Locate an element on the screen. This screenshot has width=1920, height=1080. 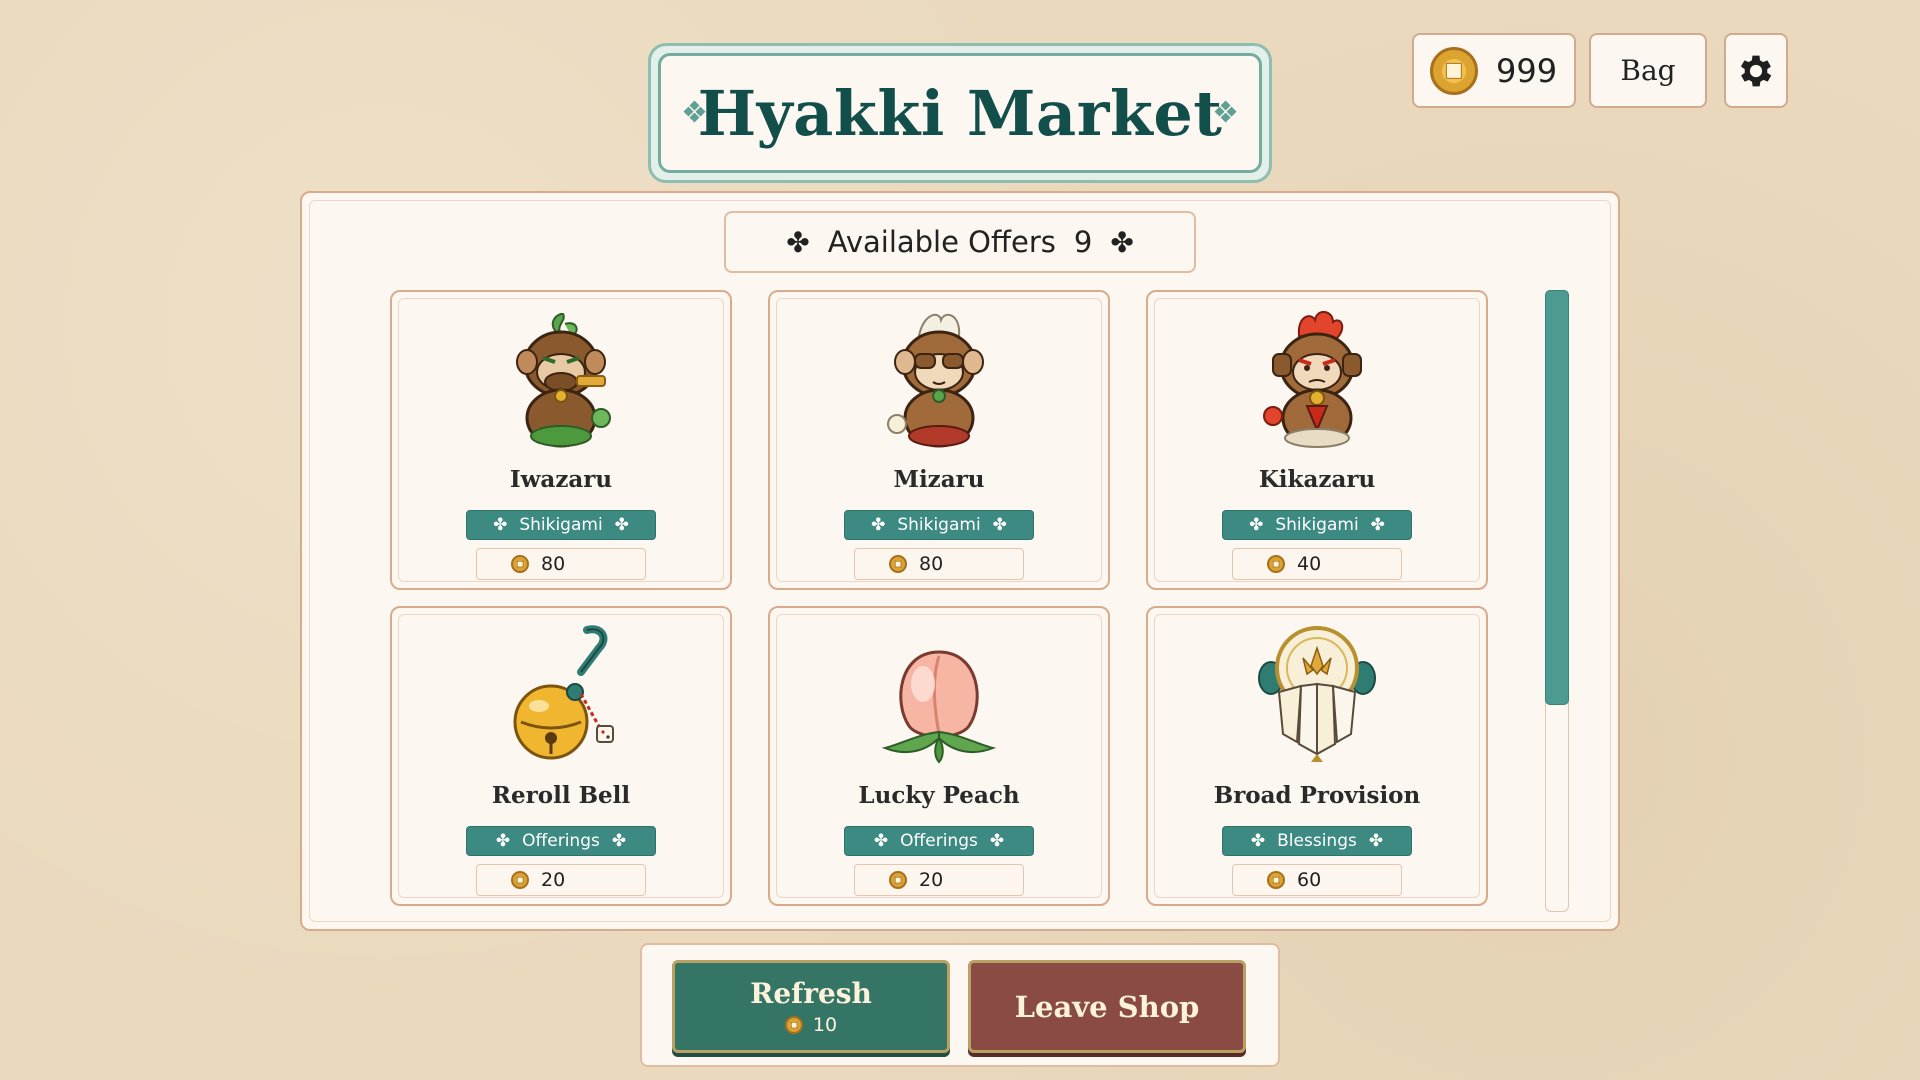
offer-category-tag: ✤ Blessings ✤ is located at coordinates (1317, 841).